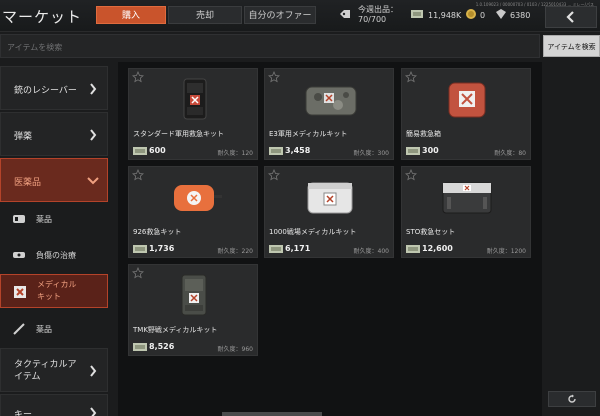 Image resolution: width=600 pixels, height=416 pixels. I want to click on tab-my-offers: 自分のオファー, so click(280, 15).